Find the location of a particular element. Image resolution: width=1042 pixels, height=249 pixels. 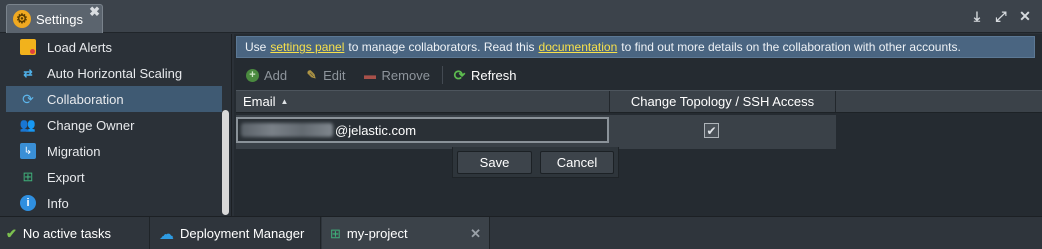

table-row: @jelastic.com ✔ is located at coordinates (536, 132).